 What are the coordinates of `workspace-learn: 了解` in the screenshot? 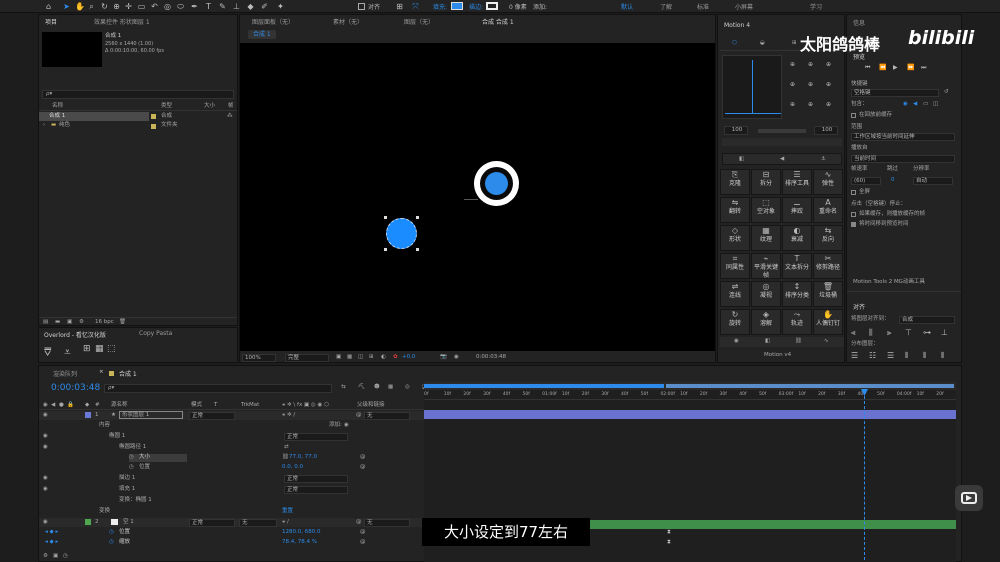 It's located at (666, 6).